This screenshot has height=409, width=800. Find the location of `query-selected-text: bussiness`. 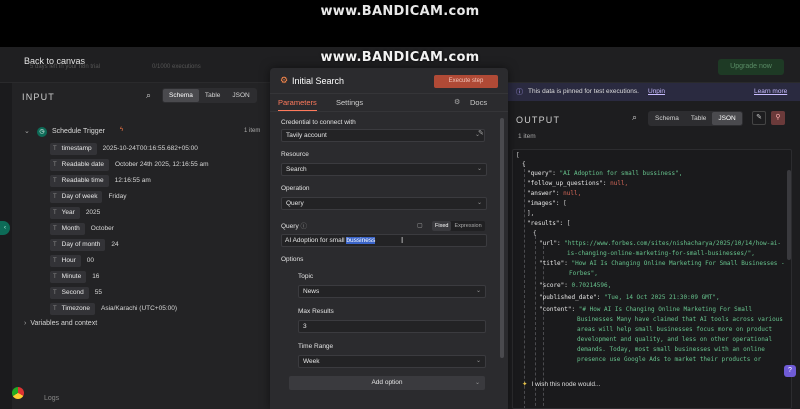

query-selected-text: bussiness is located at coordinates (361, 240).